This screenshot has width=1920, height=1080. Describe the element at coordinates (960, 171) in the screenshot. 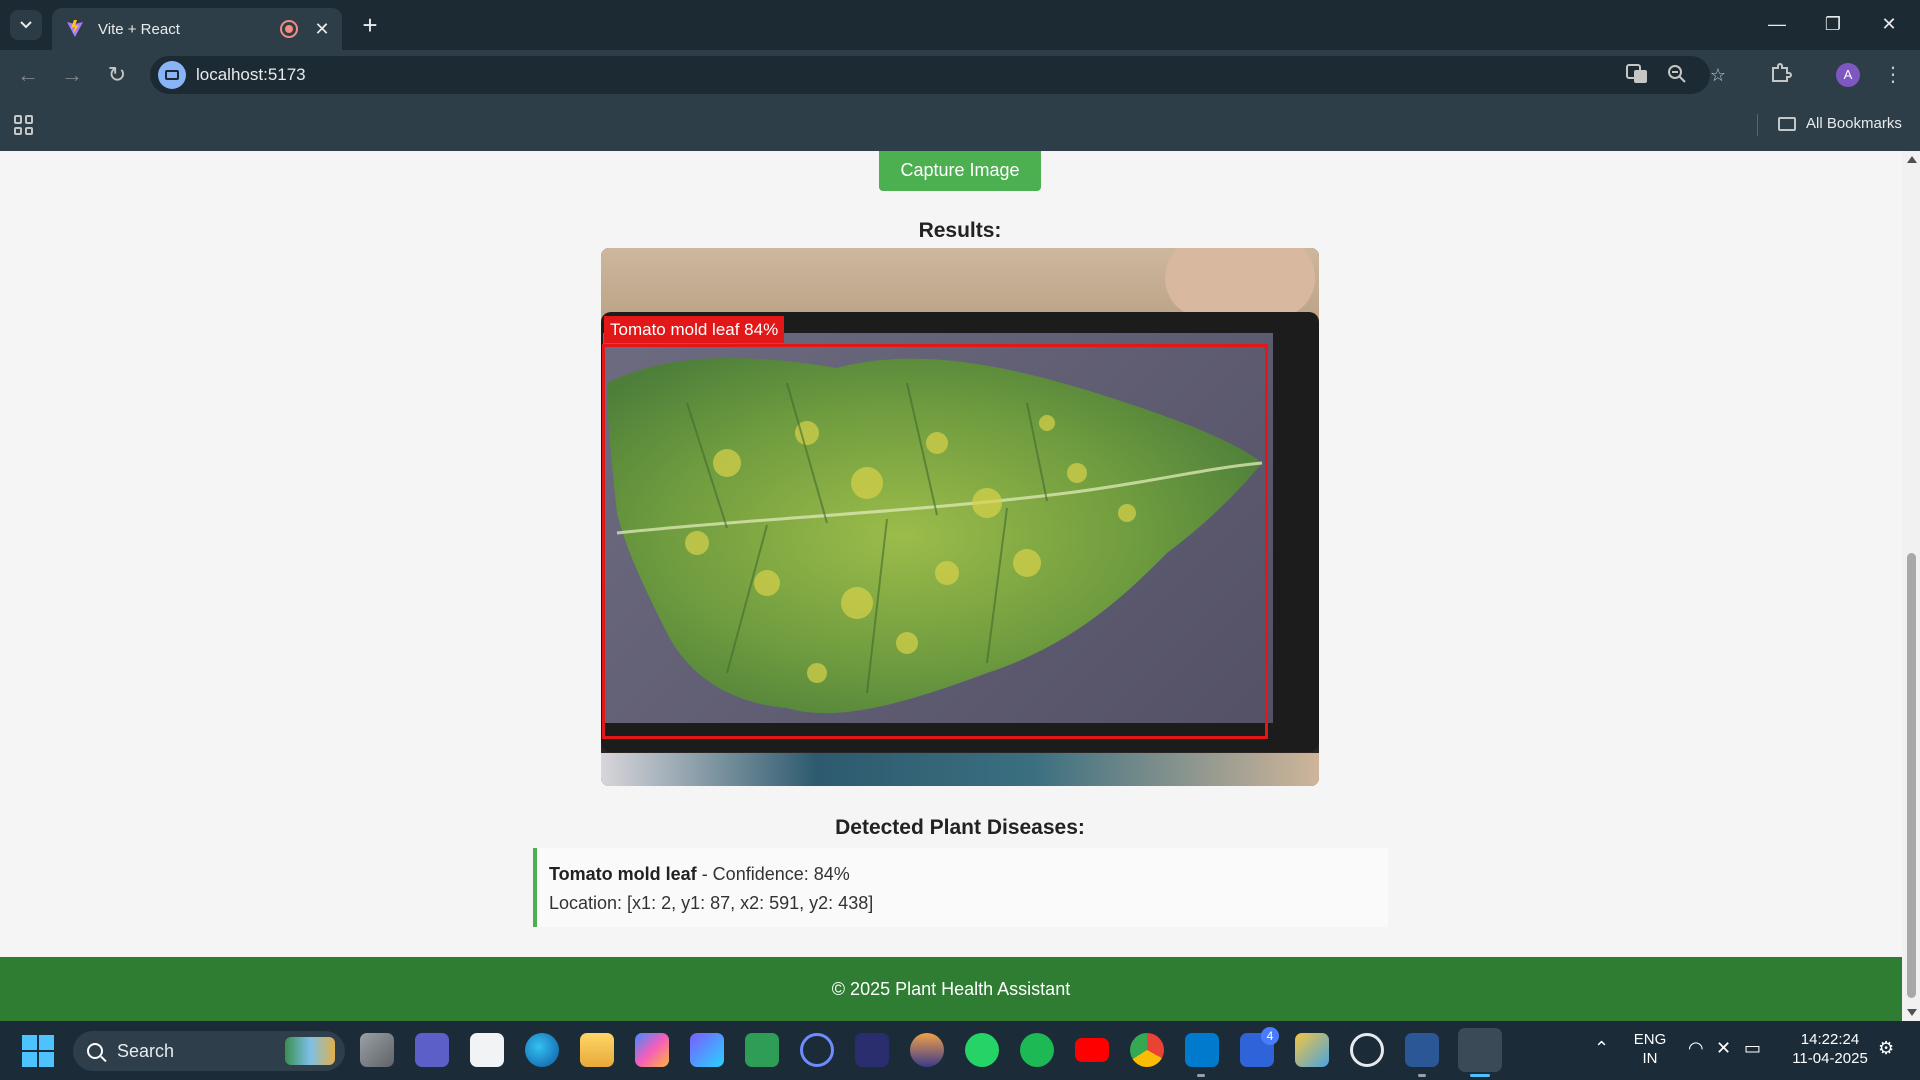

I see `capture-image-button: Capture Image` at that location.